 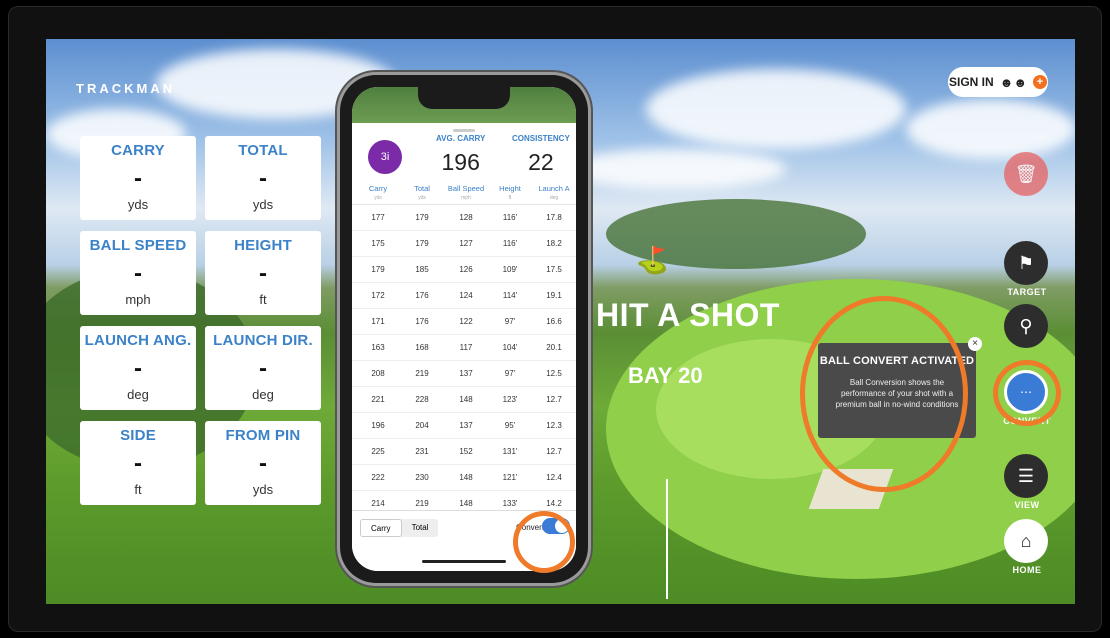 I want to click on table-cell: 14.2, so click(x=554, y=503).